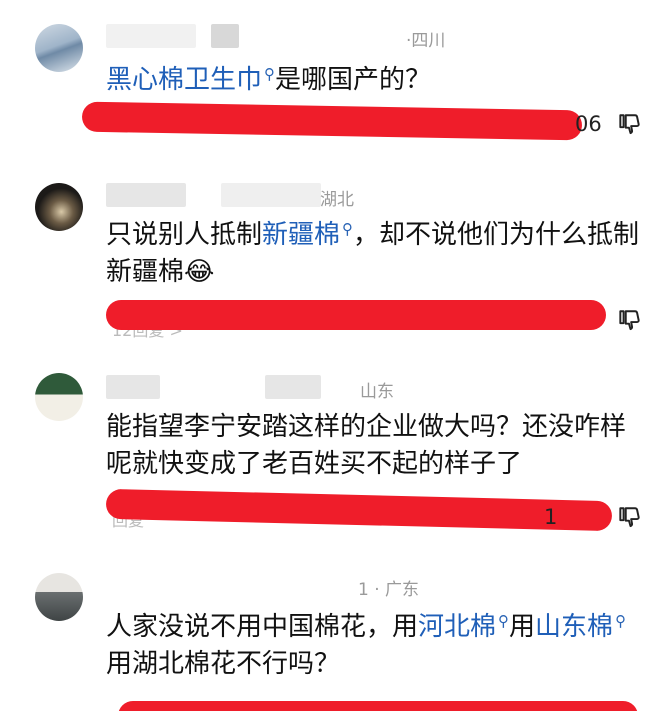 The width and height of the screenshot is (672, 711). Describe the element at coordinates (551, 517) in the screenshot. I see `like-count: 1` at that location.